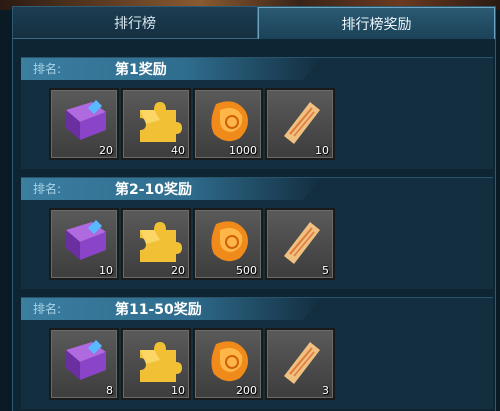  I want to click on item-count: 3, so click(325, 390).